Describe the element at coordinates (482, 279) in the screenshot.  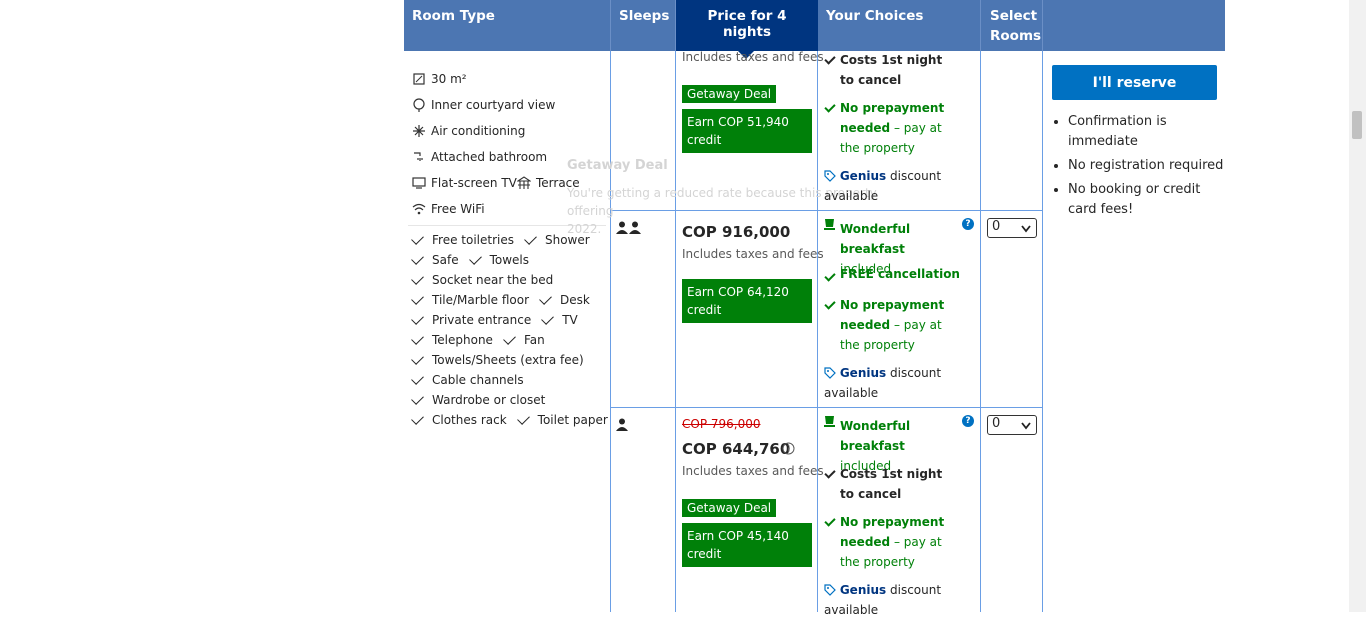
I see `amenity-row: Socket near the bed` at that location.